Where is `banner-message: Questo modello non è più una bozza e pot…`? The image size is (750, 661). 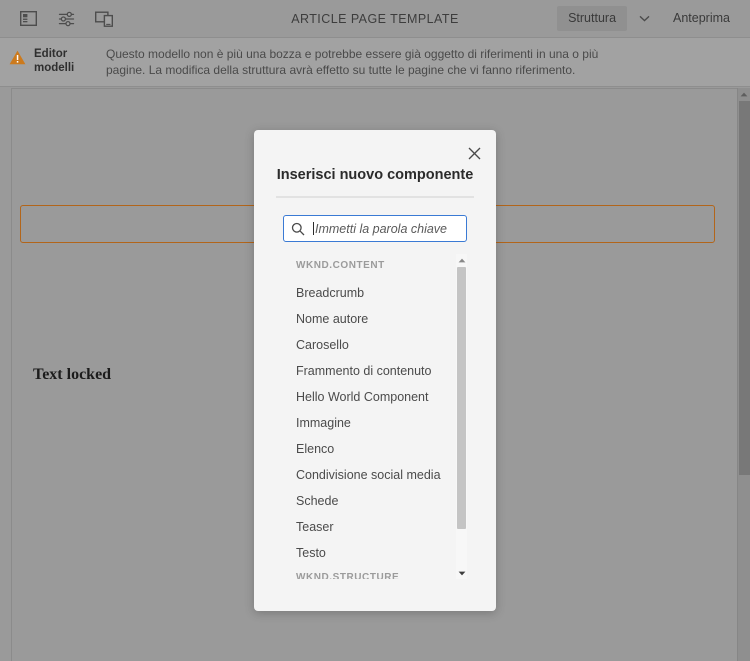
banner-message: Questo modello non è più una bozza e pot… is located at coordinates (352, 62).